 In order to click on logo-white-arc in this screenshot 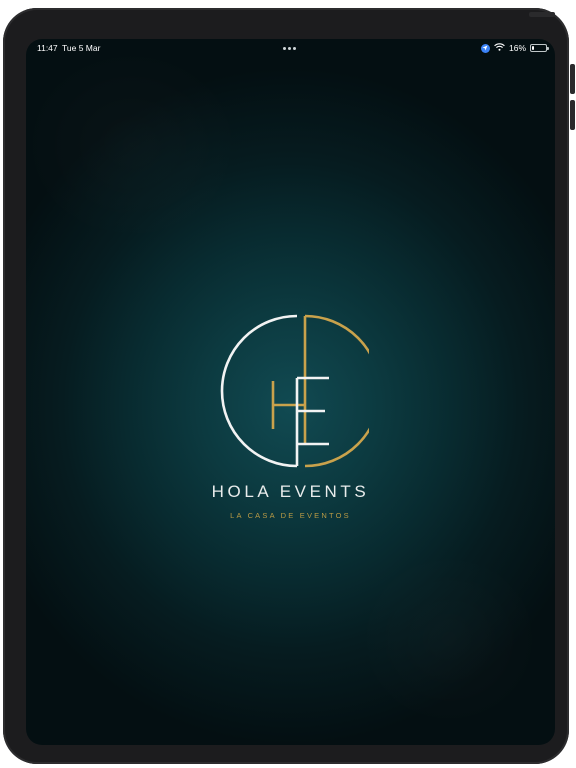, I will do `click(259, 391)`.